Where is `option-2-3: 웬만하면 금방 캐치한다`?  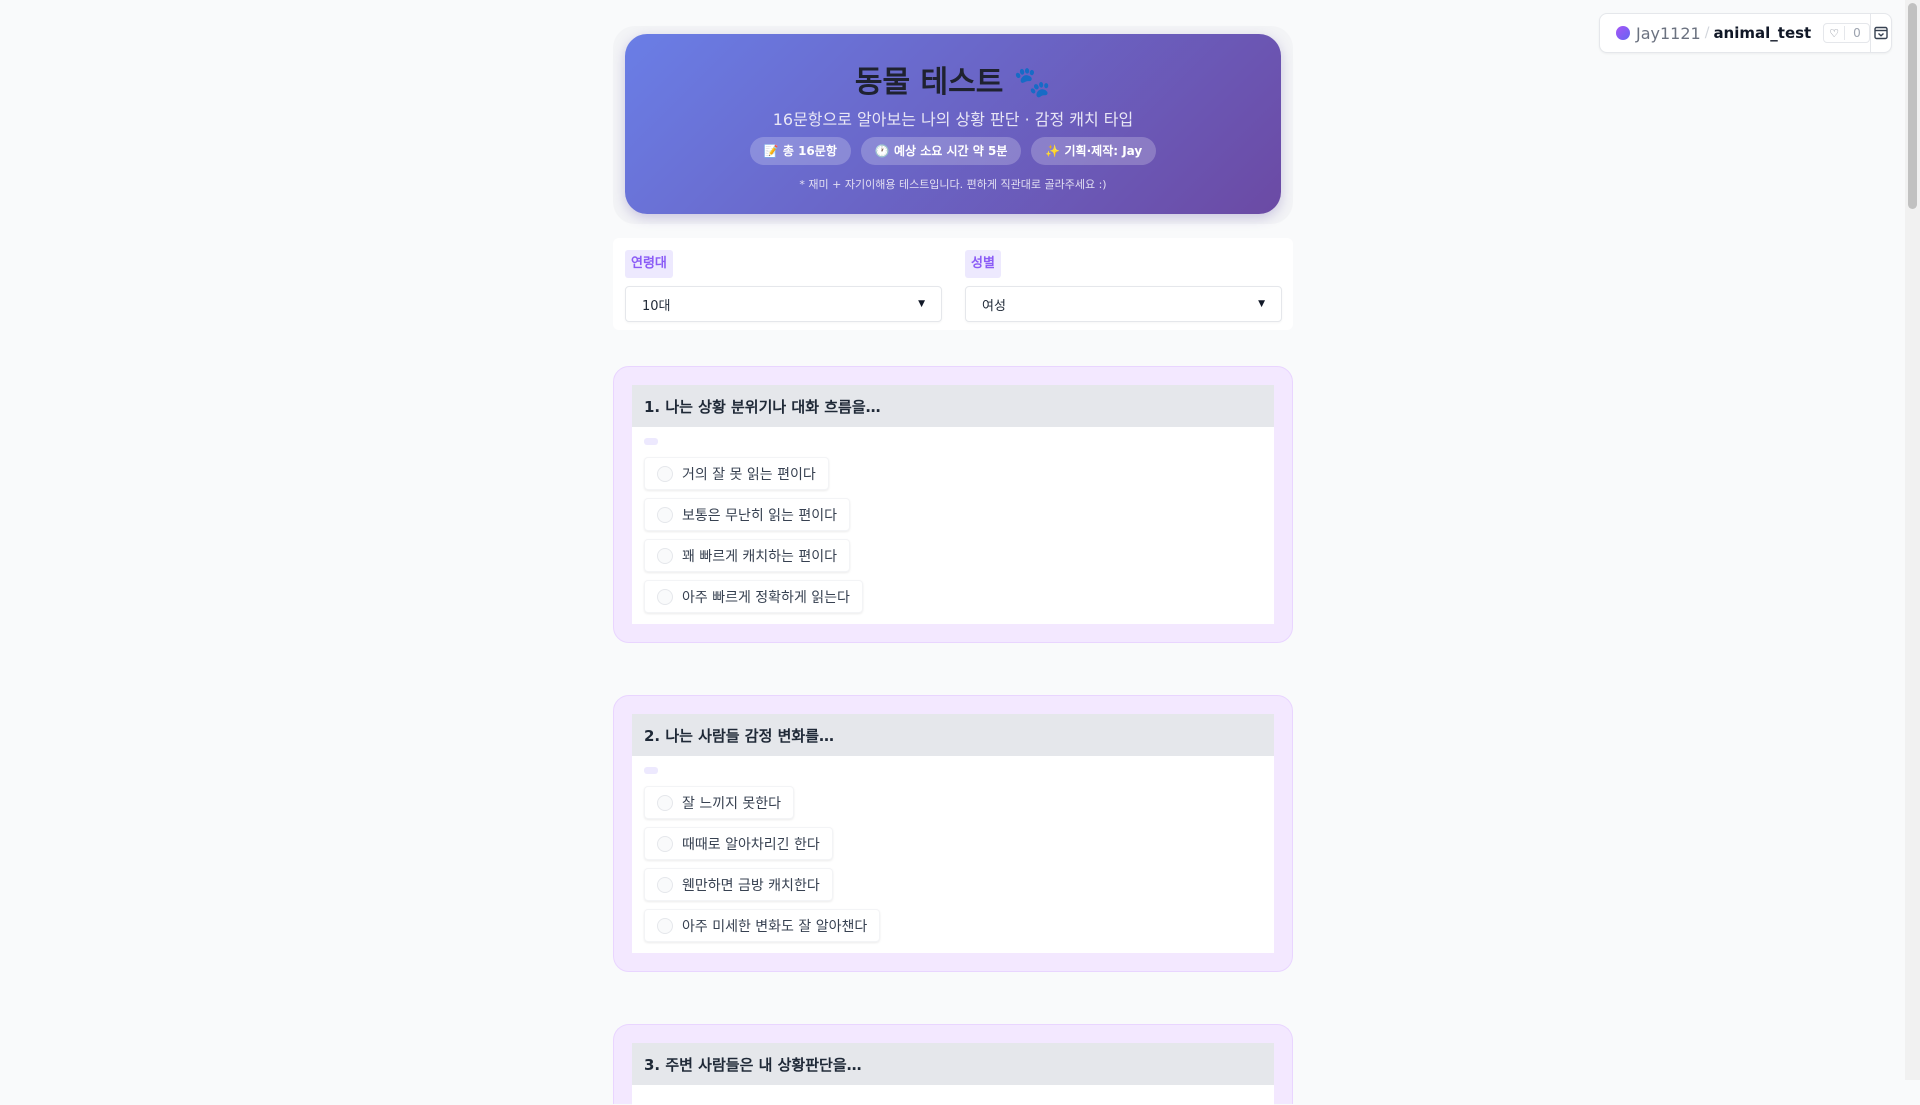
option-2-3: 웬만하면 금방 캐치한다 is located at coordinates (738, 884).